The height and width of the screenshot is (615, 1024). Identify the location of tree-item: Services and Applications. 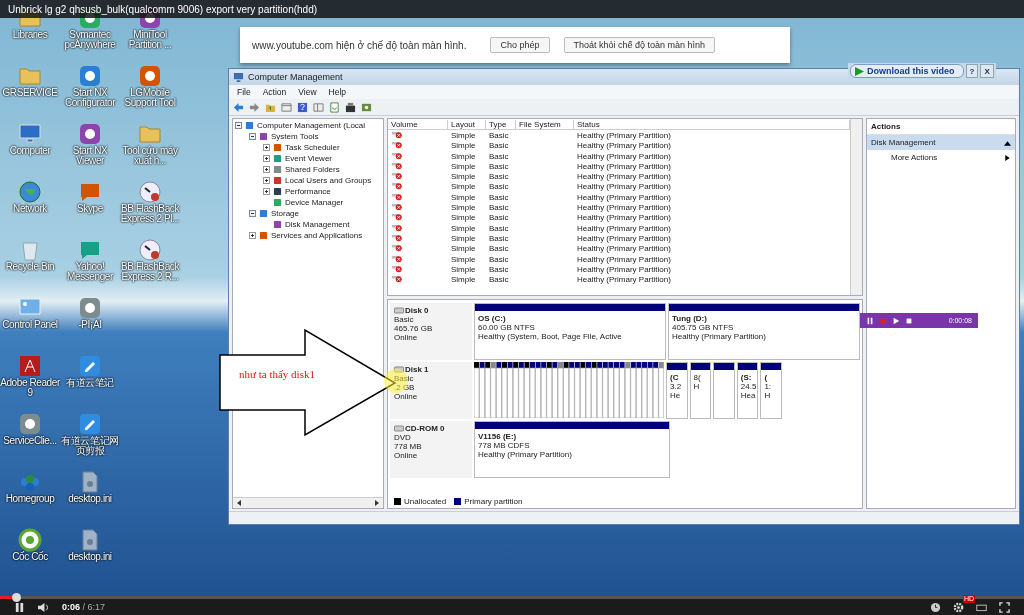
(317, 235).